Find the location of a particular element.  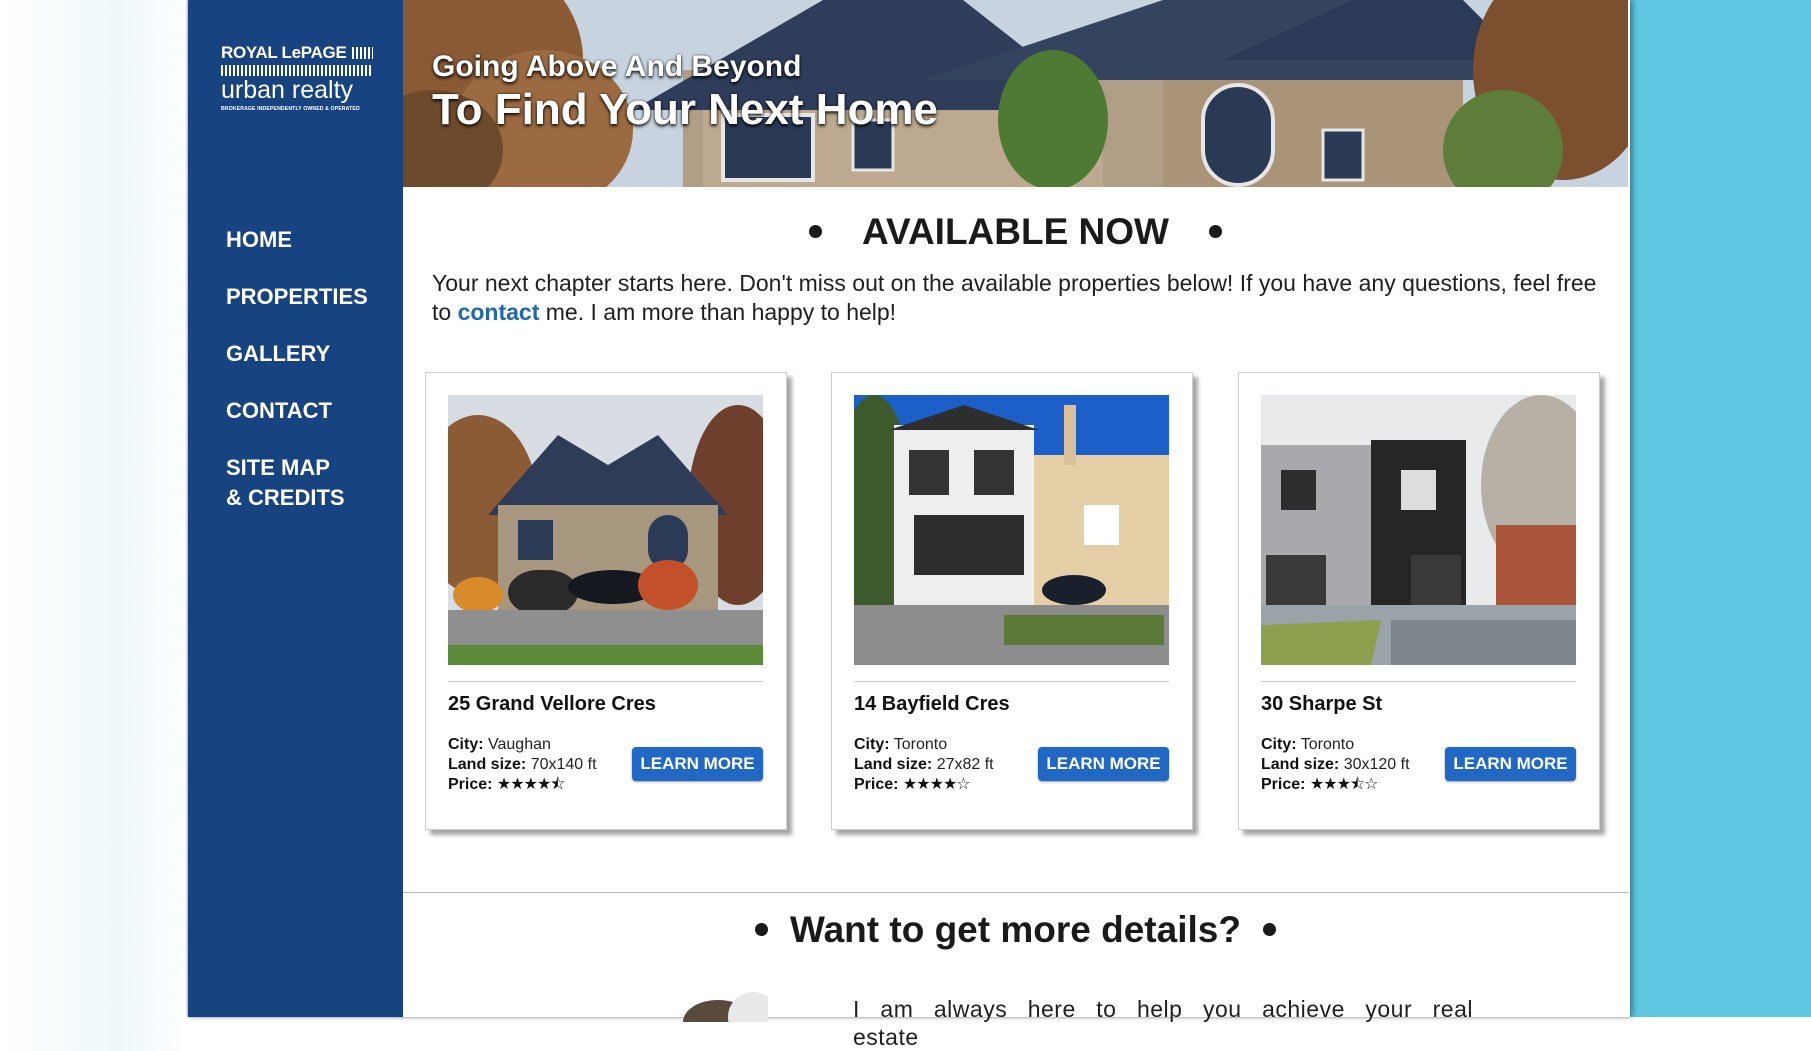

property-land-size: 30x120 ft is located at coordinates (1376, 764).